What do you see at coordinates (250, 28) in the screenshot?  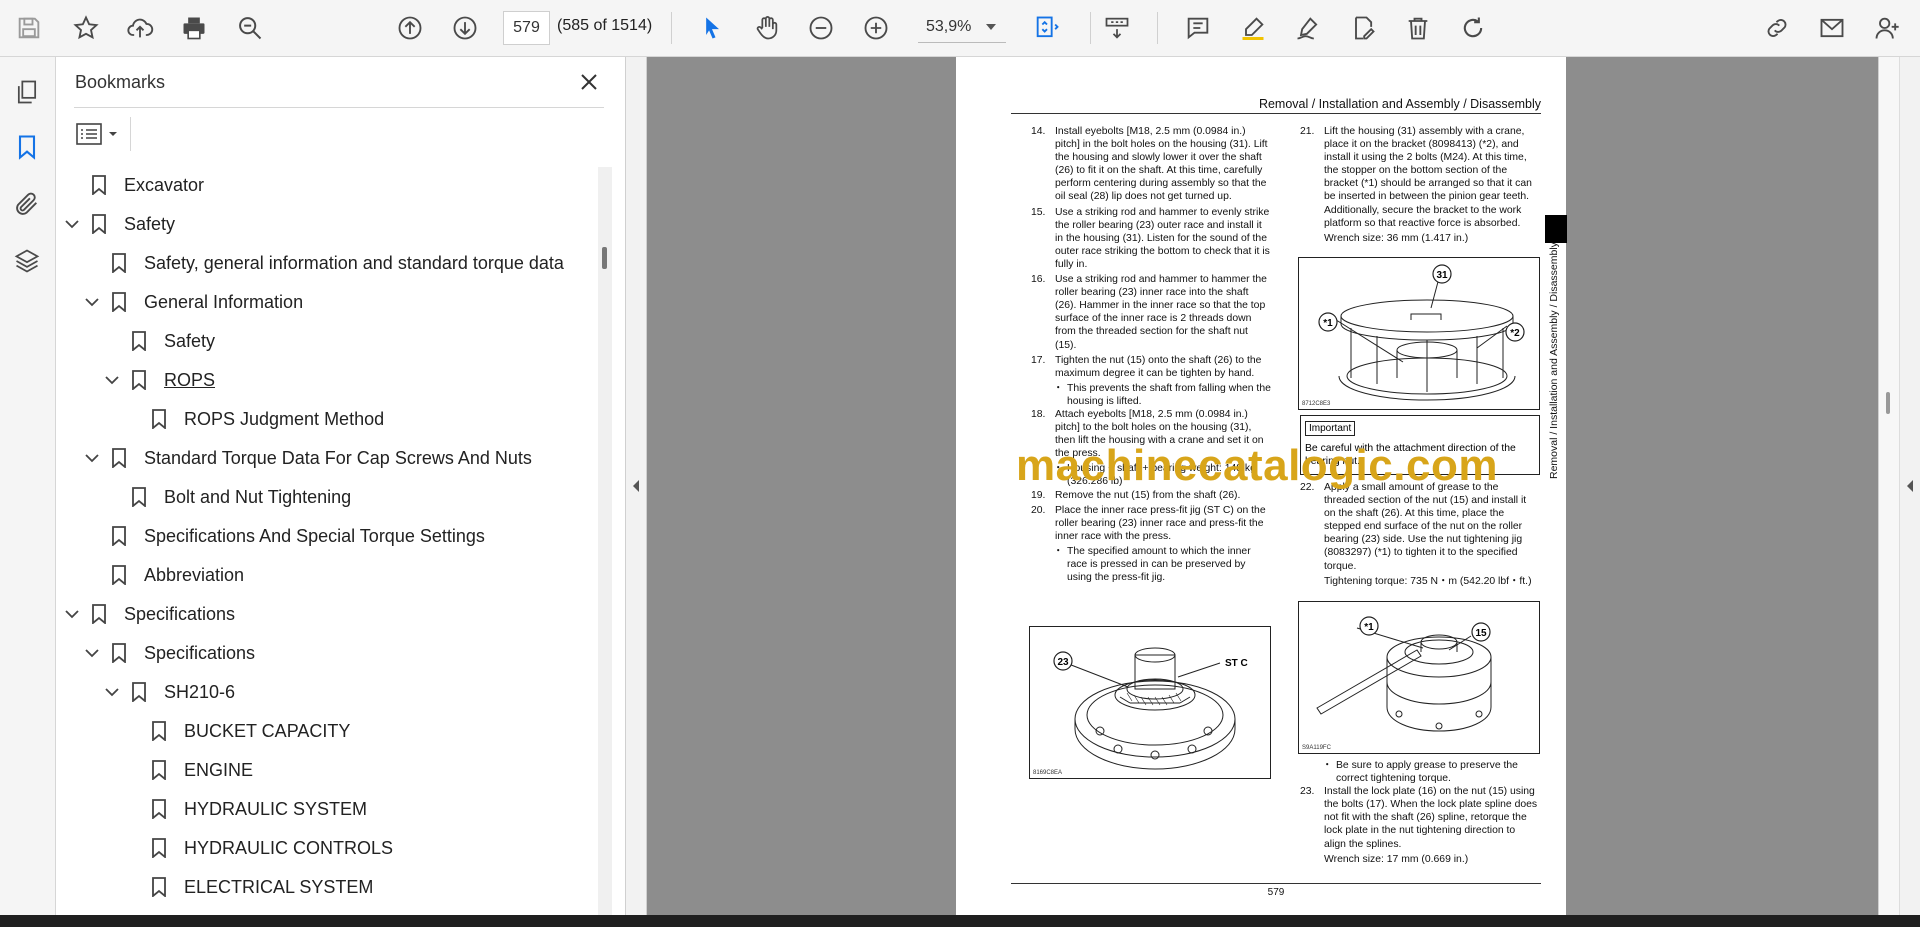 I see `find-icon` at bounding box center [250, 28].